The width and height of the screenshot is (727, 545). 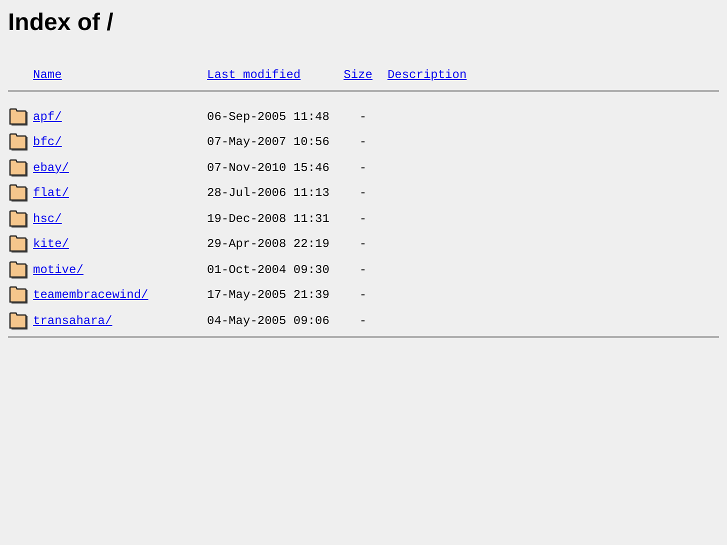 What do you see at coordinates (268, 245) in the screenshot?
I see `modified-date: 29-Apr-2008 22:19` at bounding box center [268, 245].